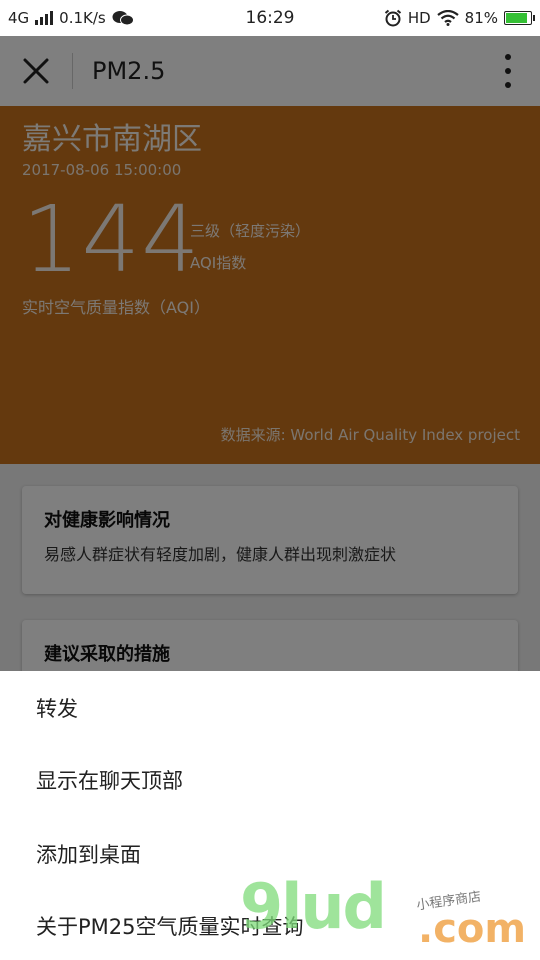 This screenshot has height=960, width=540. I want to click on battery-percent: 81%, so click(481, 18).